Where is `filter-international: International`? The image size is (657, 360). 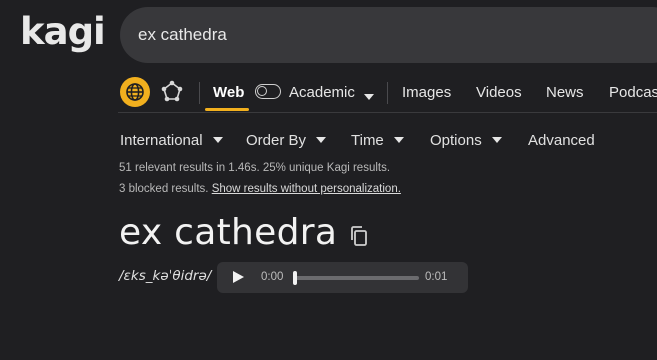 filter-international: International is located at coordinates (171, 140).